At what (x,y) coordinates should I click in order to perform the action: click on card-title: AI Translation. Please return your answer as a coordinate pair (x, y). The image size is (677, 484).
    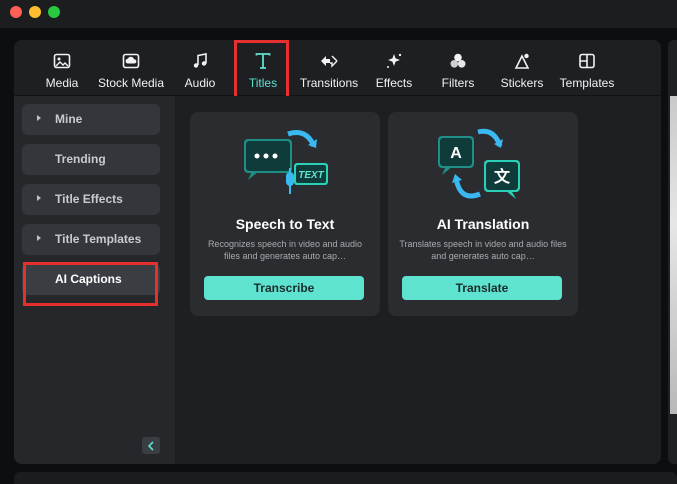
    Looking at the image, I should click on (483, 224).